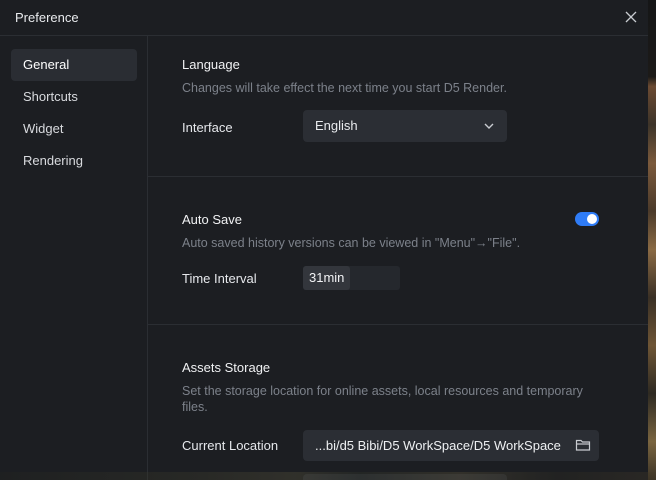 The height and width of the screenshot is (480, 656). I want to click on background-viewport-bottom, so click(328, 476).